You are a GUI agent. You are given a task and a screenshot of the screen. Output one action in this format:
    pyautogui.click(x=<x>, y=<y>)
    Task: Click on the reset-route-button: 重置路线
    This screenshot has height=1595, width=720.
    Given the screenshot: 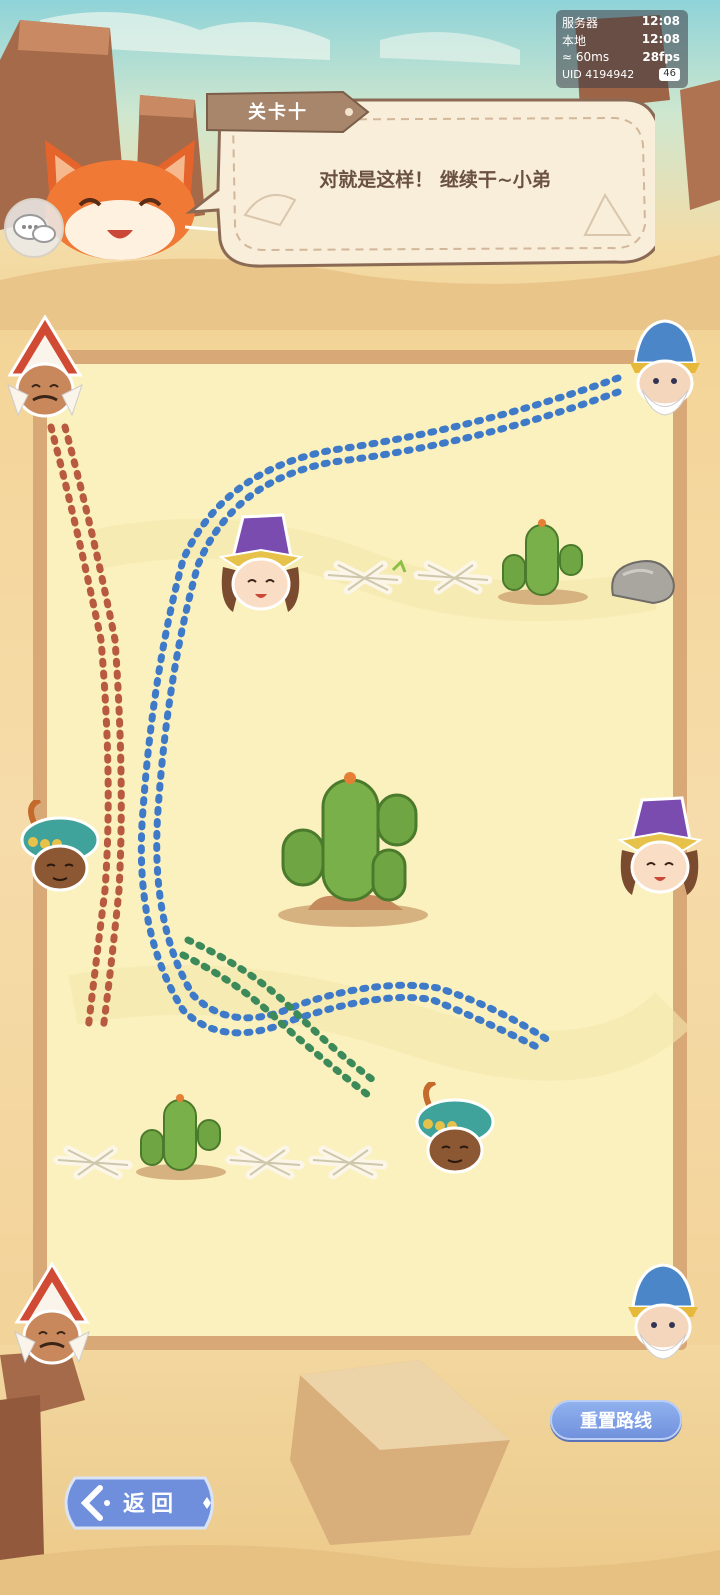 What is the action you would take?
    pyautogui.click(x=616, y=1420)
    